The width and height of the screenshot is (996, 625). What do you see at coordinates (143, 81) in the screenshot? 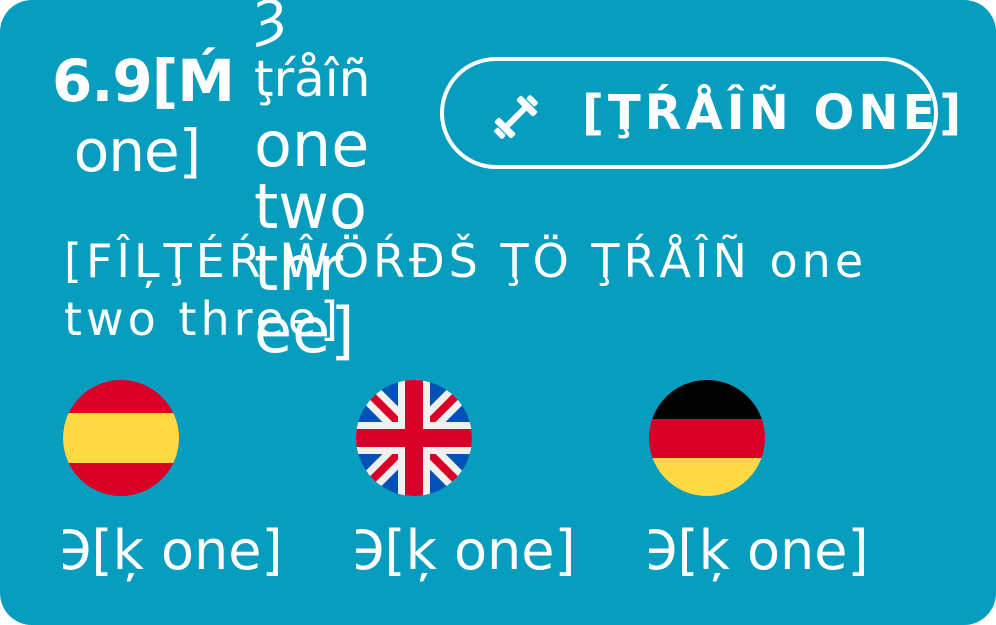
I see `stats-value: 6.9[Ḿ` at bounding box center [143, 81].